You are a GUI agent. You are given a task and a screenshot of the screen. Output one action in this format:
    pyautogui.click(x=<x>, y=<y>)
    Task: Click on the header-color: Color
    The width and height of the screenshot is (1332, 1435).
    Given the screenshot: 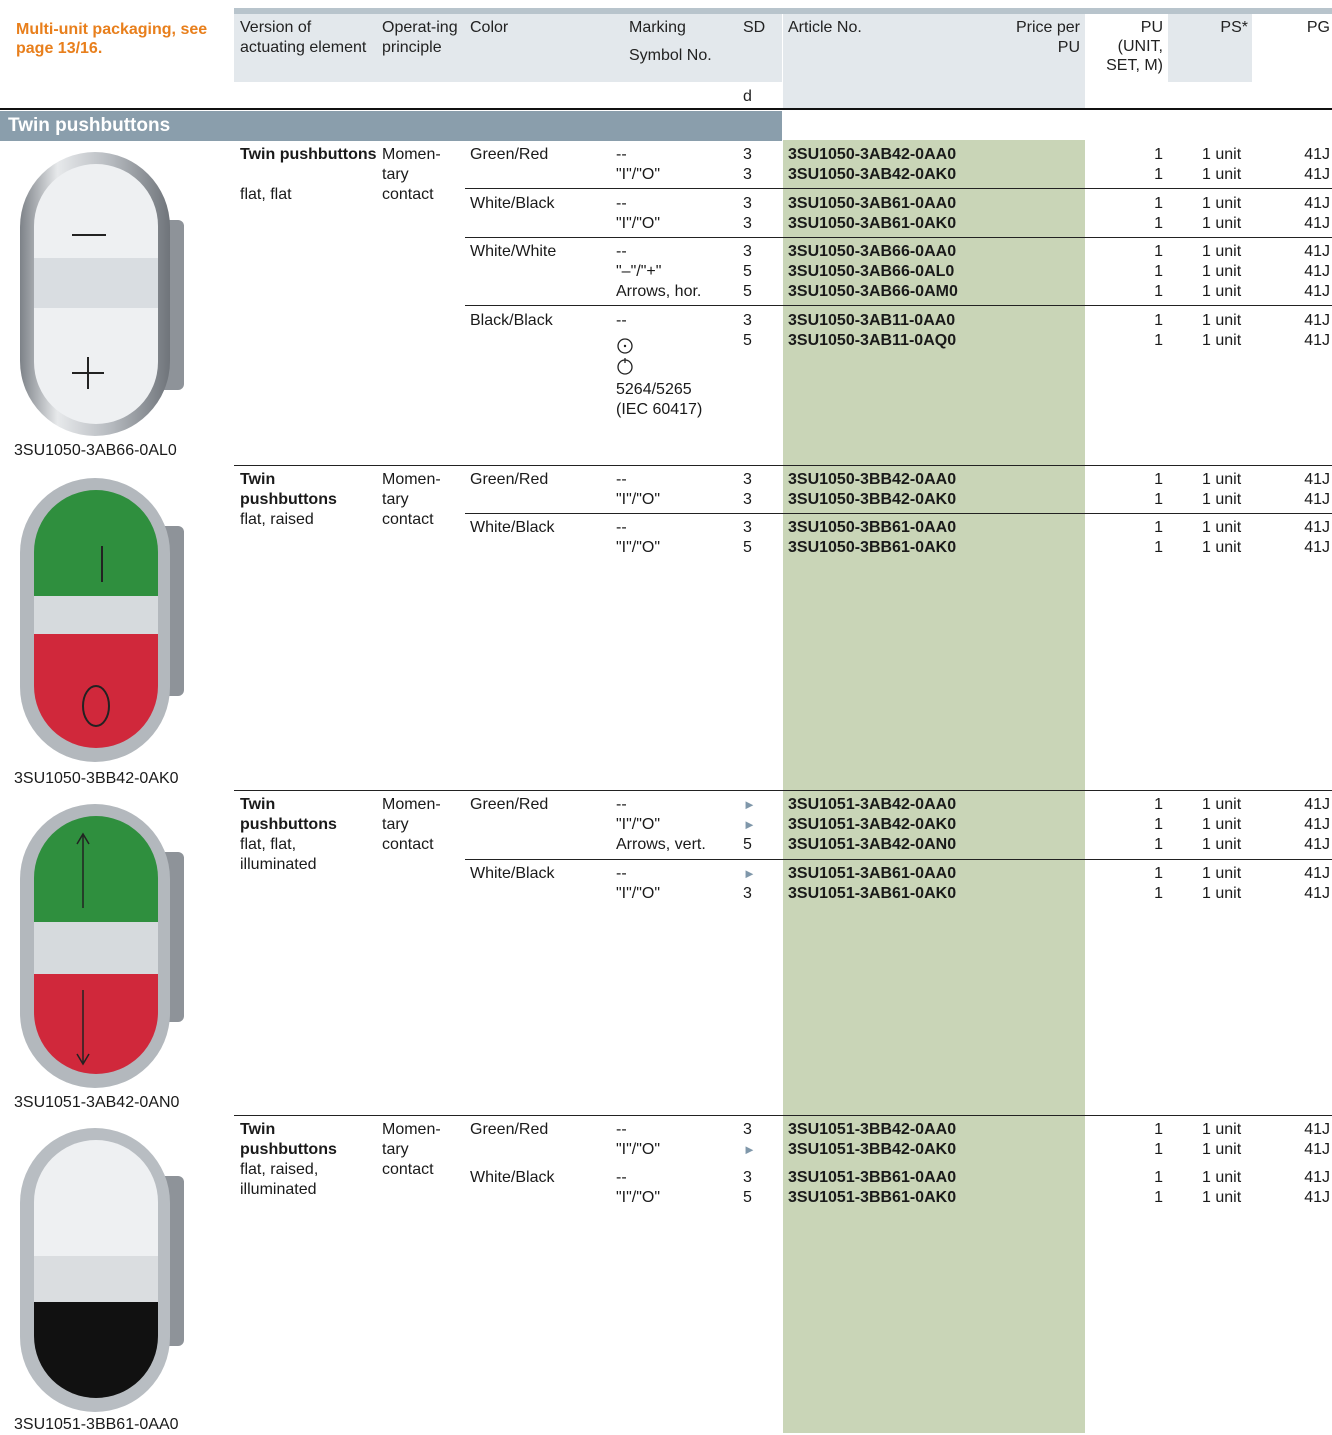 What is the action you would take?
    pyautogui.click(x=489, y=27)
    